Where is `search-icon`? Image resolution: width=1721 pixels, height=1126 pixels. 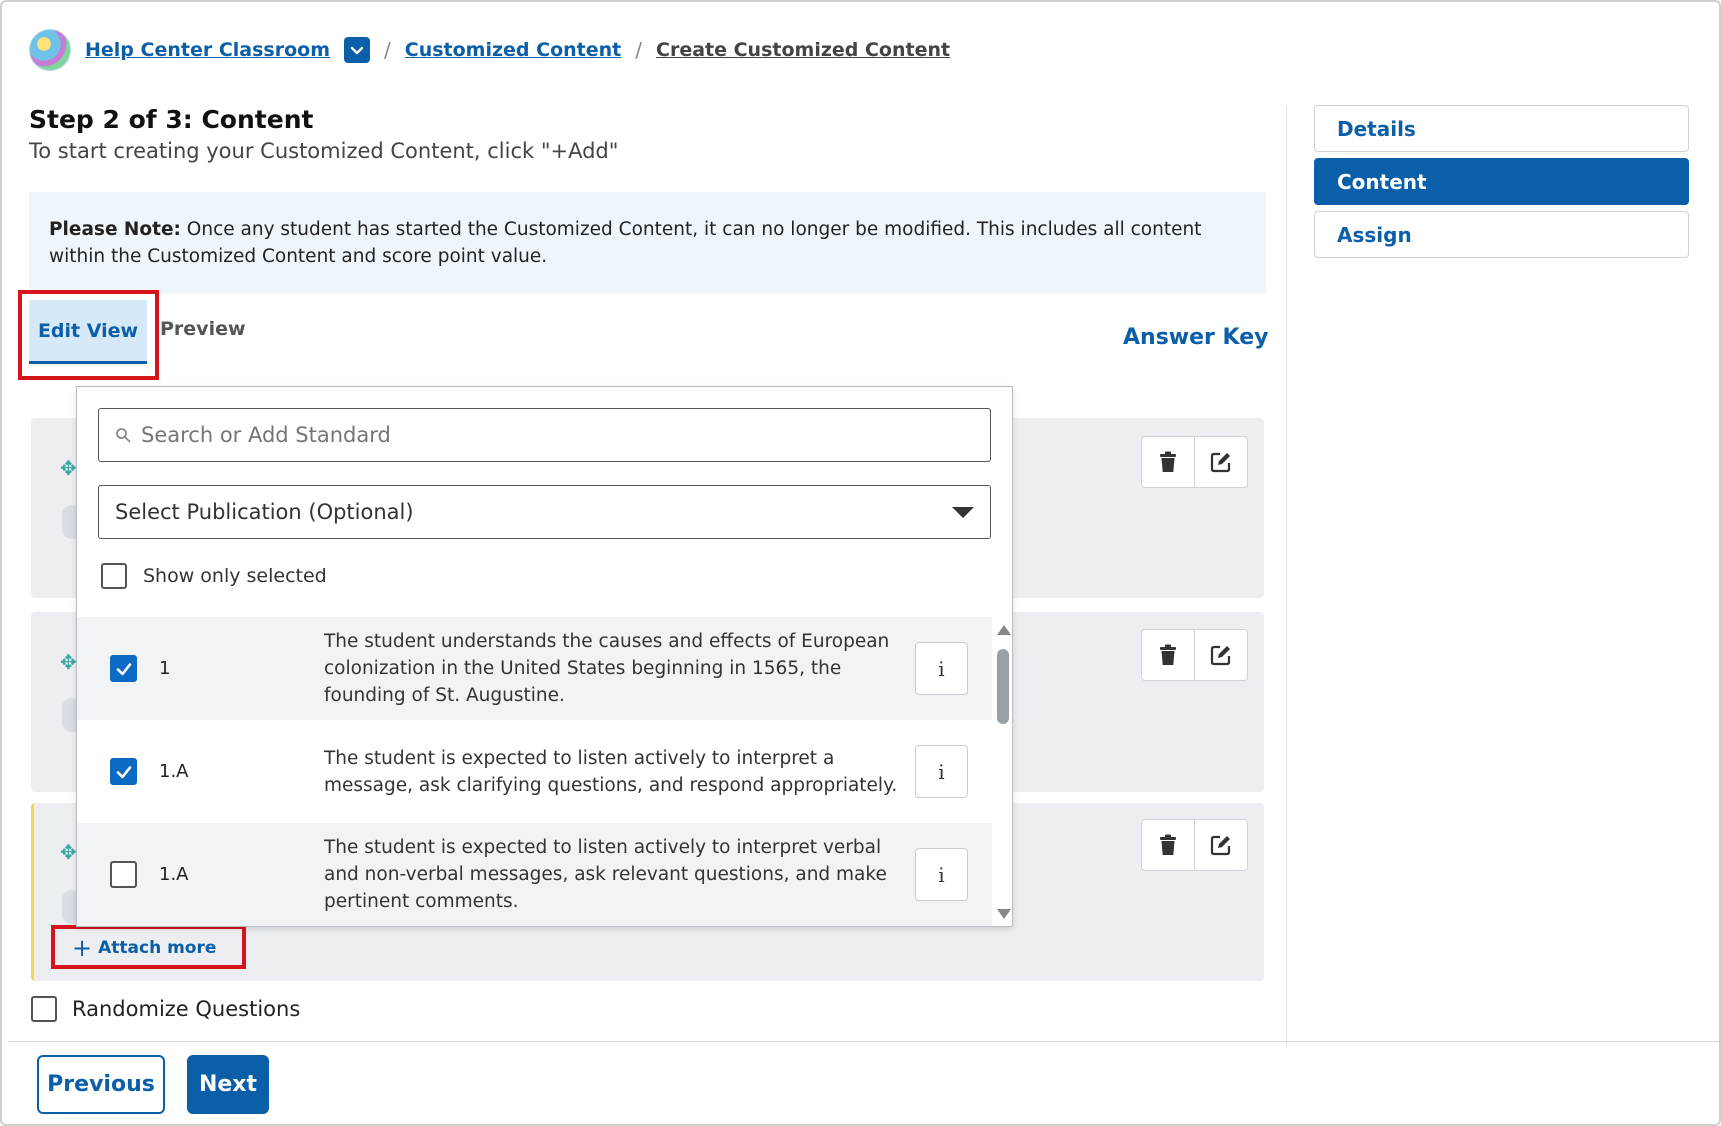 search-icon is located at coordinates (123, 435).